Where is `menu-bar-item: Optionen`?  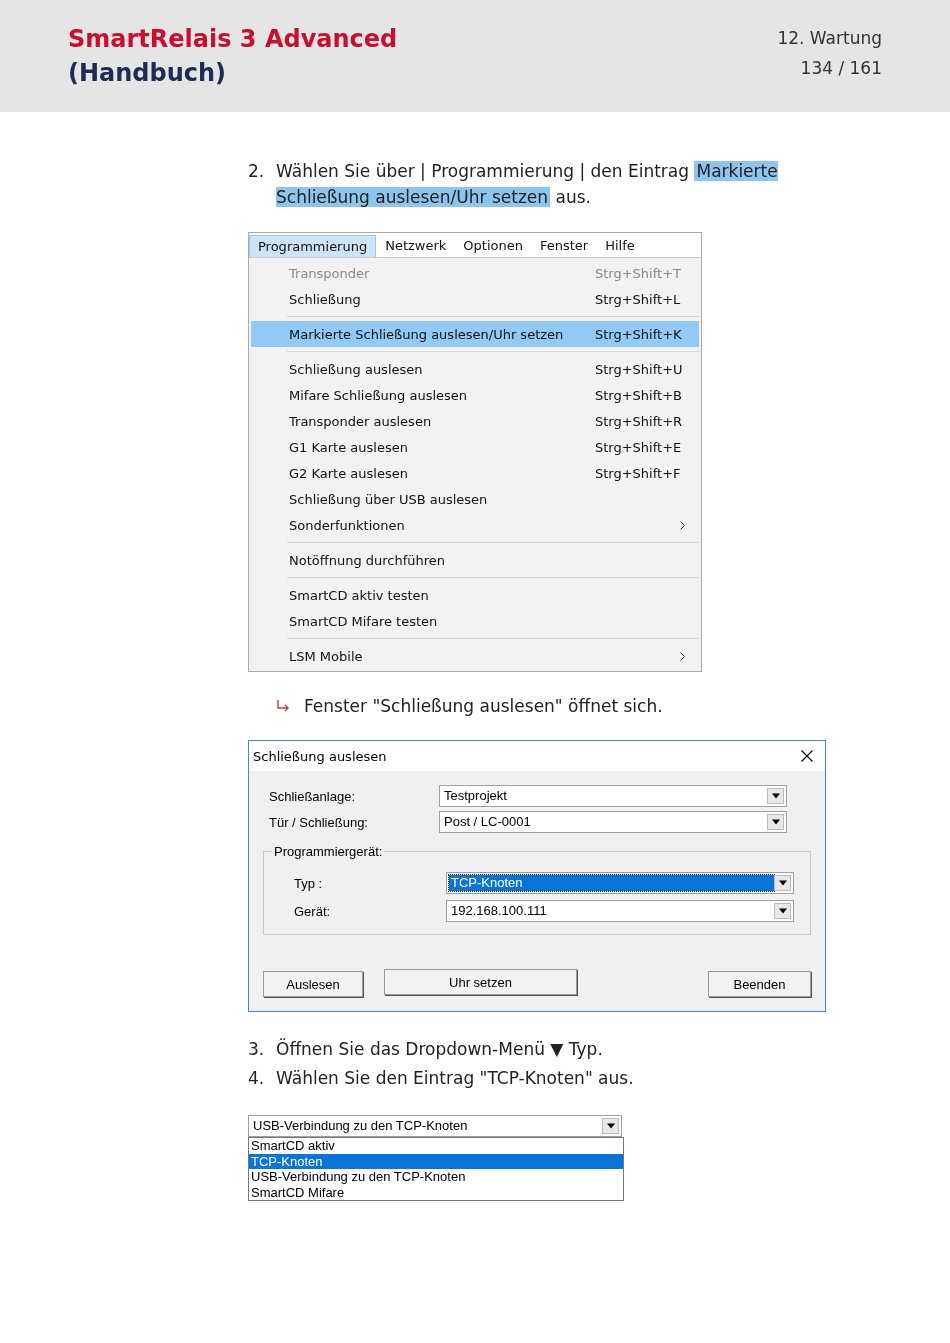 menu-bar-item: Optionen is located at coordinates (493, 246).